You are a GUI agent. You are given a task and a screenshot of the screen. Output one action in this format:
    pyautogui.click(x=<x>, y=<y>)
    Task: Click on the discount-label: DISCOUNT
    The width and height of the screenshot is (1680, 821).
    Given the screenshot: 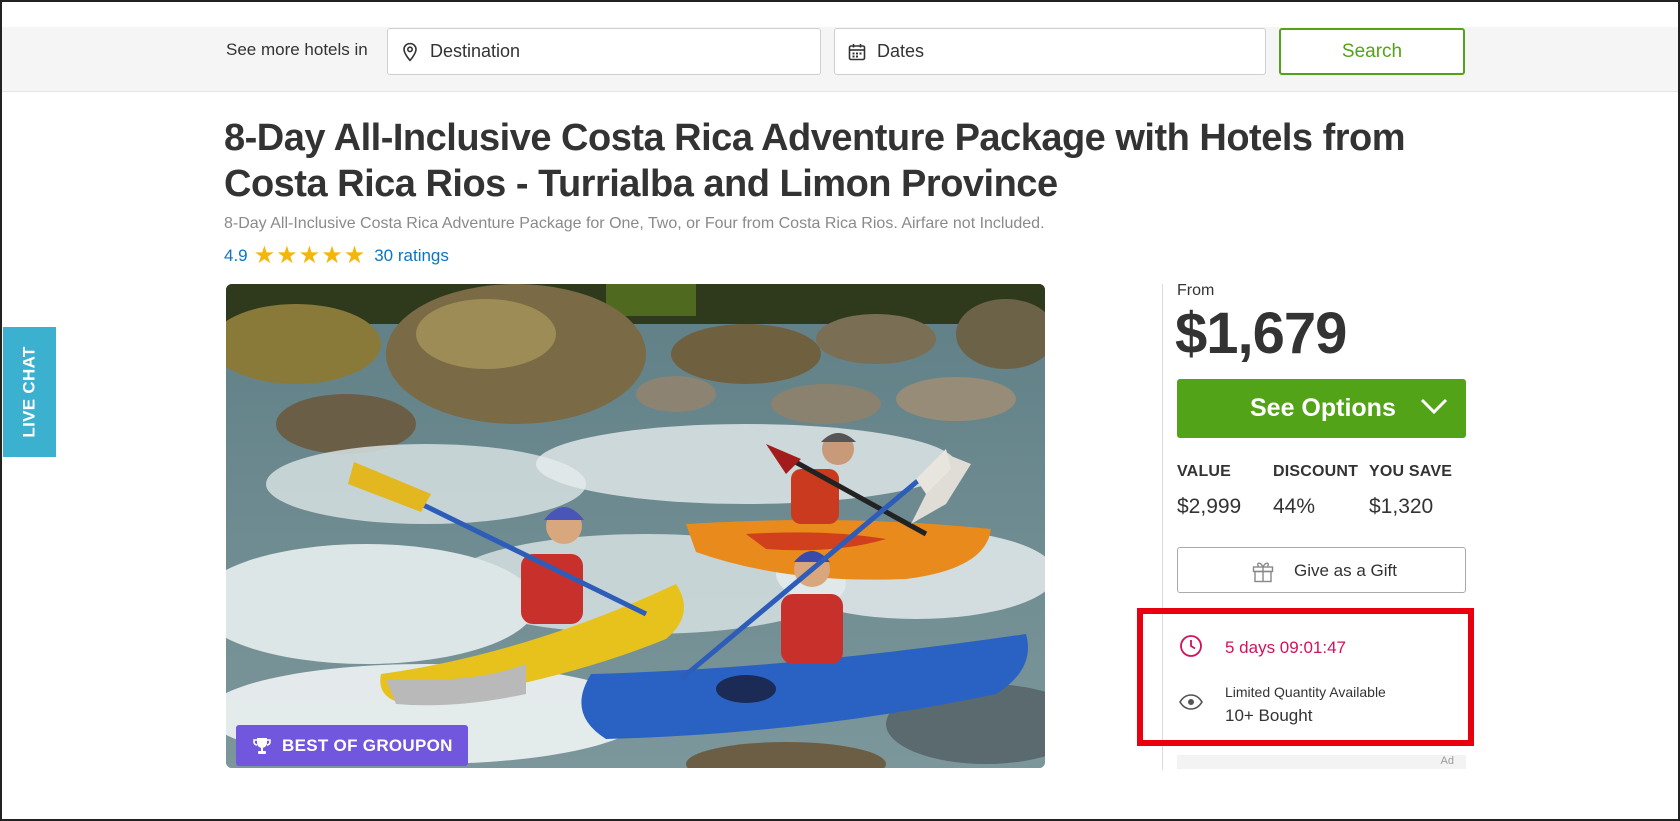 What is the action you would take?
    pyautogui.click(x=1316, y=471)
    